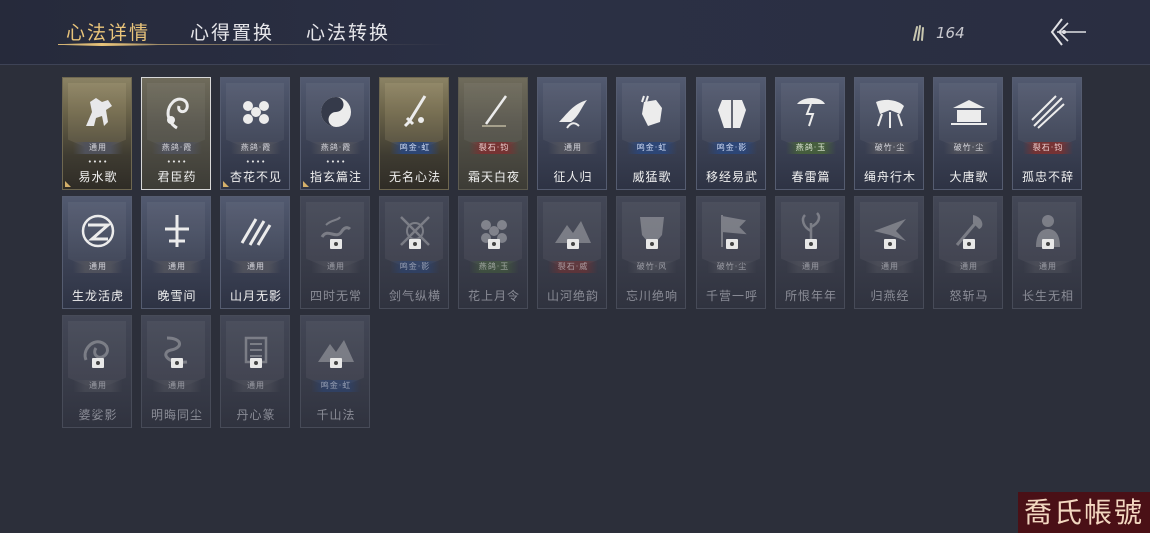 The image size is (1150, 533). Describe the element at coordinates (335, 371) in the screenshot. I see `skill-card: 鸣金·虹千山法` at that location.